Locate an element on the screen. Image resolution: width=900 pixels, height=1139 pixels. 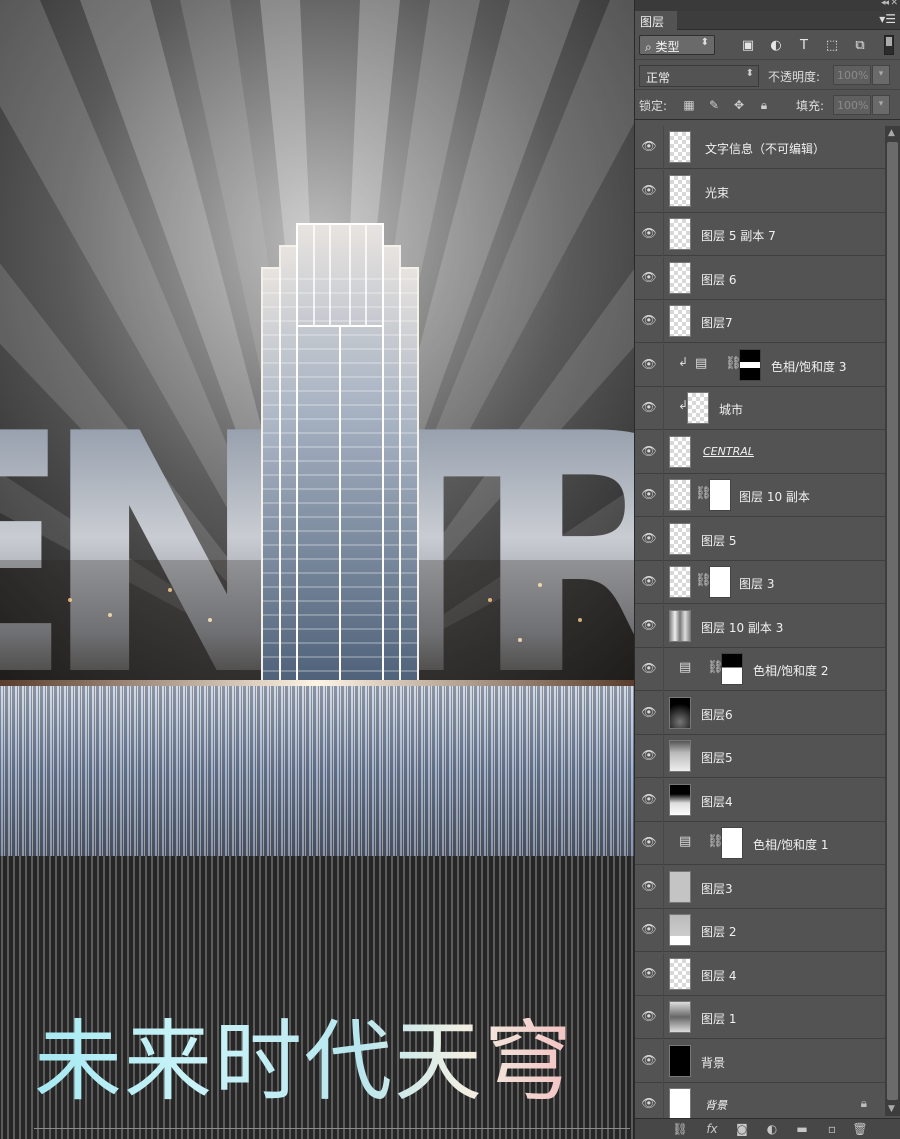
close-icon: ✕ is located at coordinates (894, 4).